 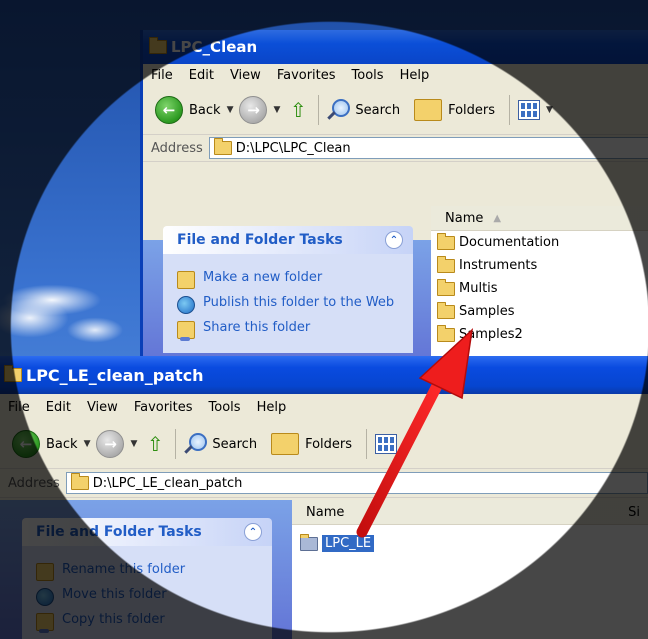 What do you see at coordinates (491, 334) in the screenshot?
I see `file-name: Samples2` at bounding box center [491, 334].